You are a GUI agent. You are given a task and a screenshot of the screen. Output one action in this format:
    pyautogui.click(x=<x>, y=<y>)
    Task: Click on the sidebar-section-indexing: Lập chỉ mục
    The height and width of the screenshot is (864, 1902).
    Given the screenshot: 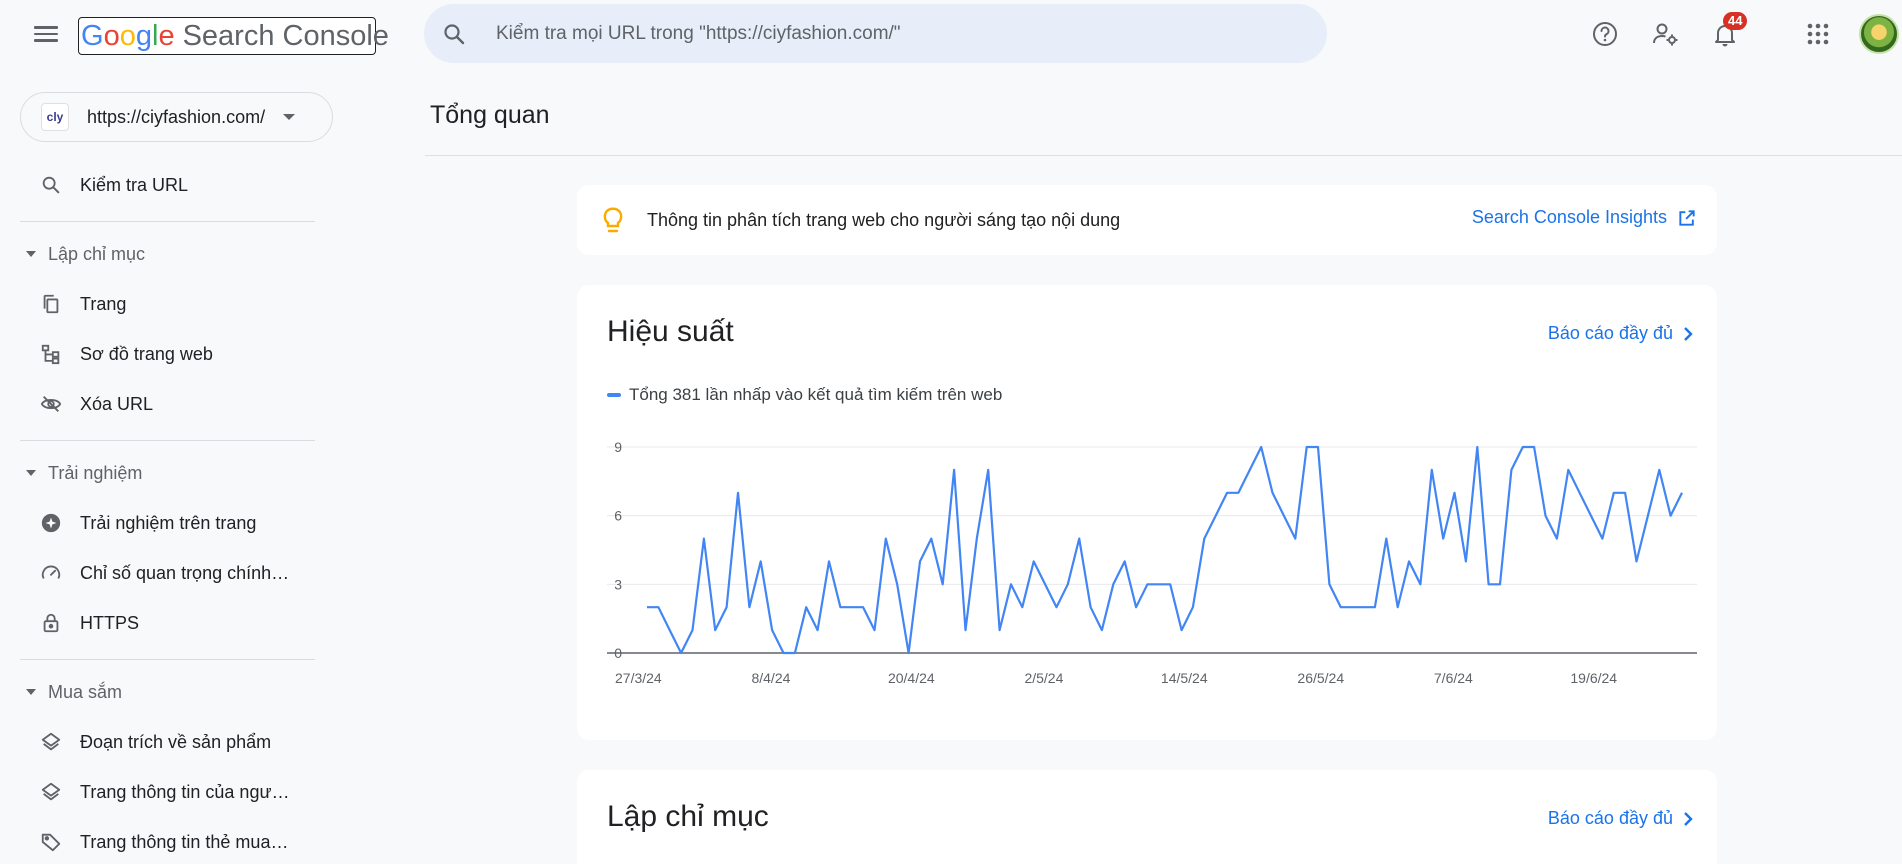 What is the action you would take?
    pyautogui.click(x=85, y=254)
    